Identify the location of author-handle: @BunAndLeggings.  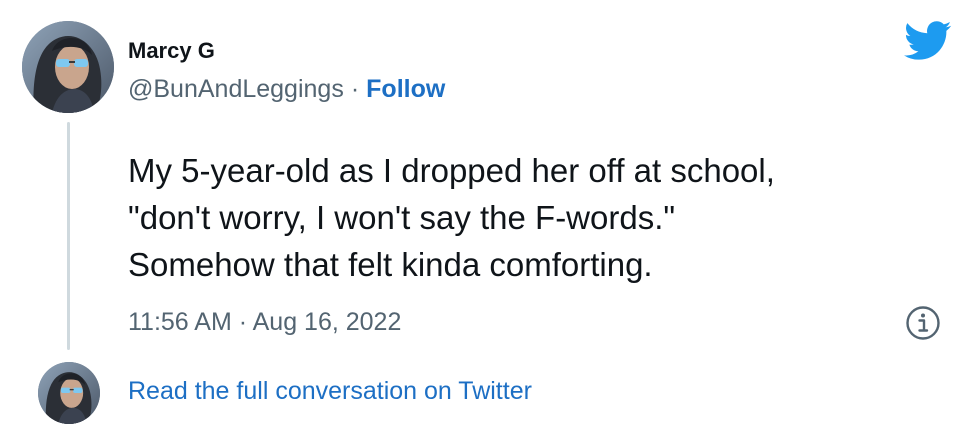
(236, 89).